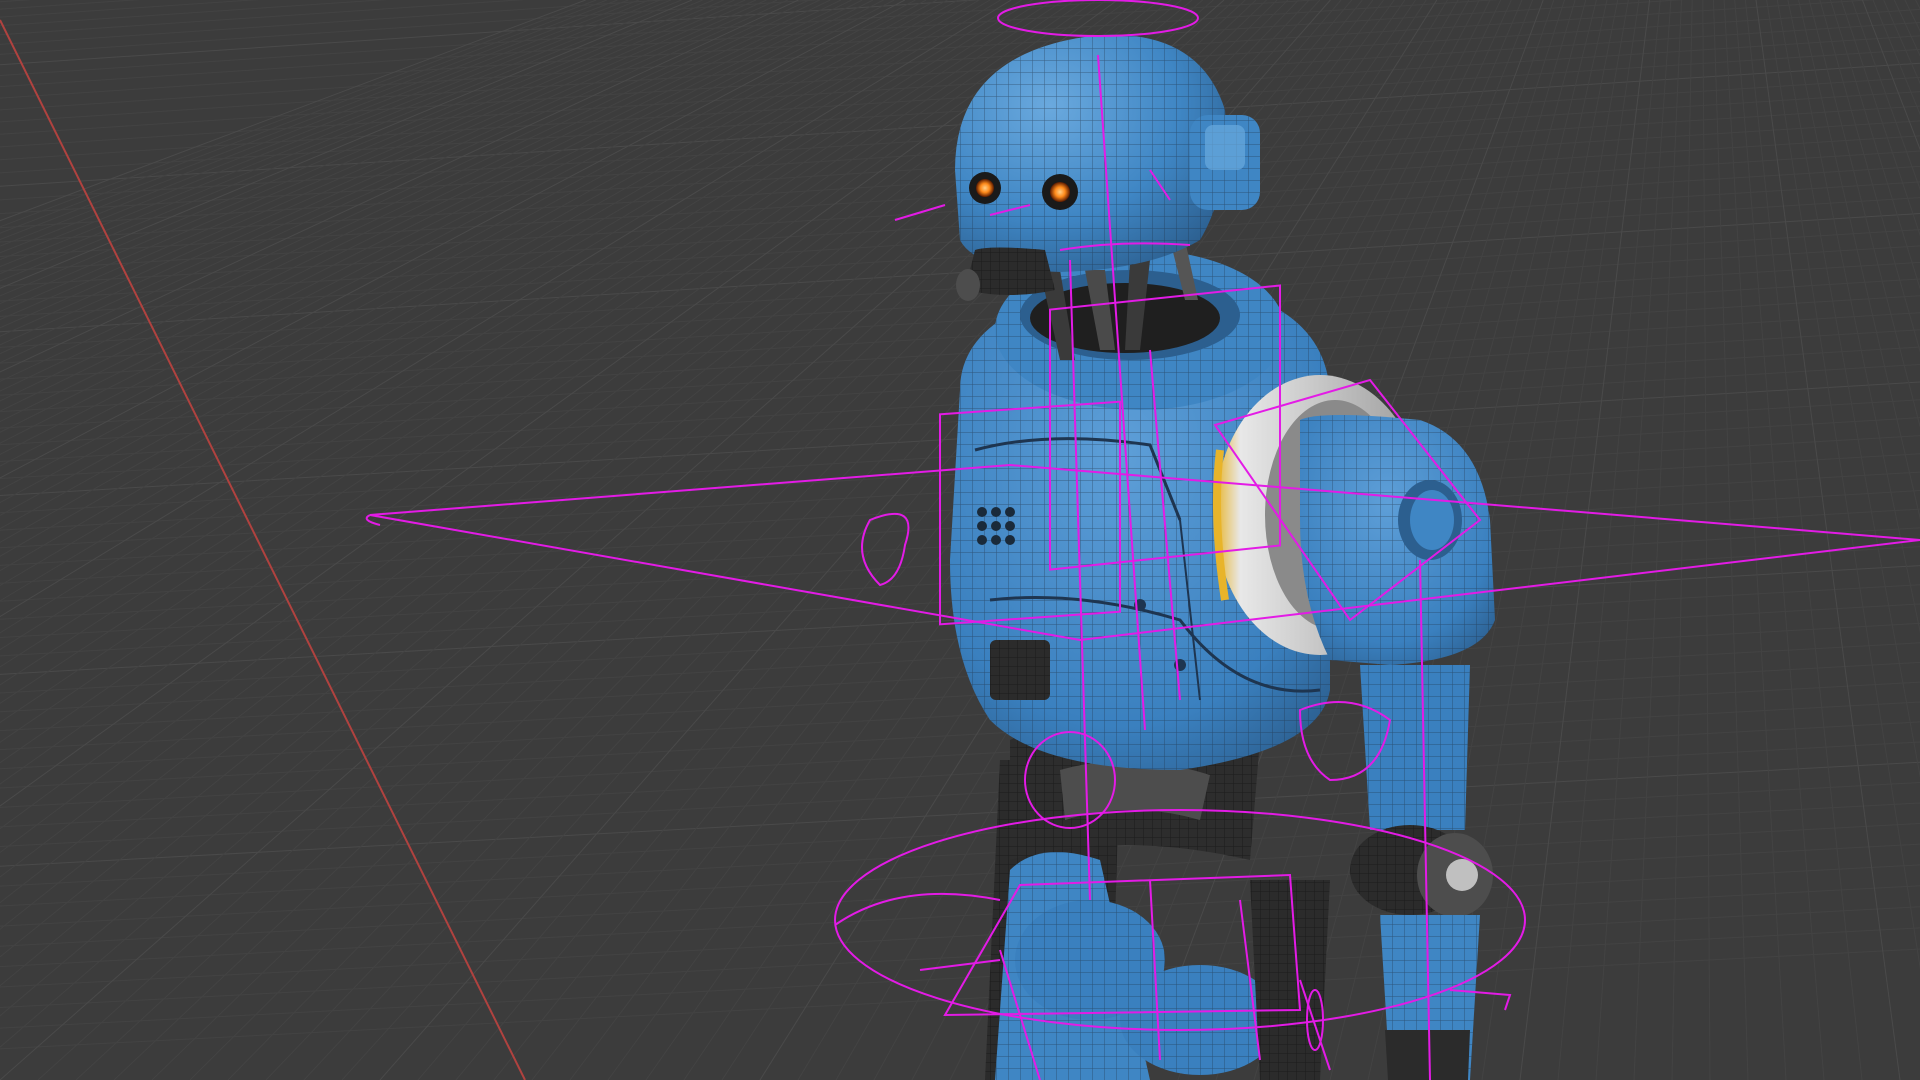 The height and width of the screenshot is (1080, 1920). Describe the element at coordinates (996, 526) in the screenshot. I see `chest-vent` at that location.